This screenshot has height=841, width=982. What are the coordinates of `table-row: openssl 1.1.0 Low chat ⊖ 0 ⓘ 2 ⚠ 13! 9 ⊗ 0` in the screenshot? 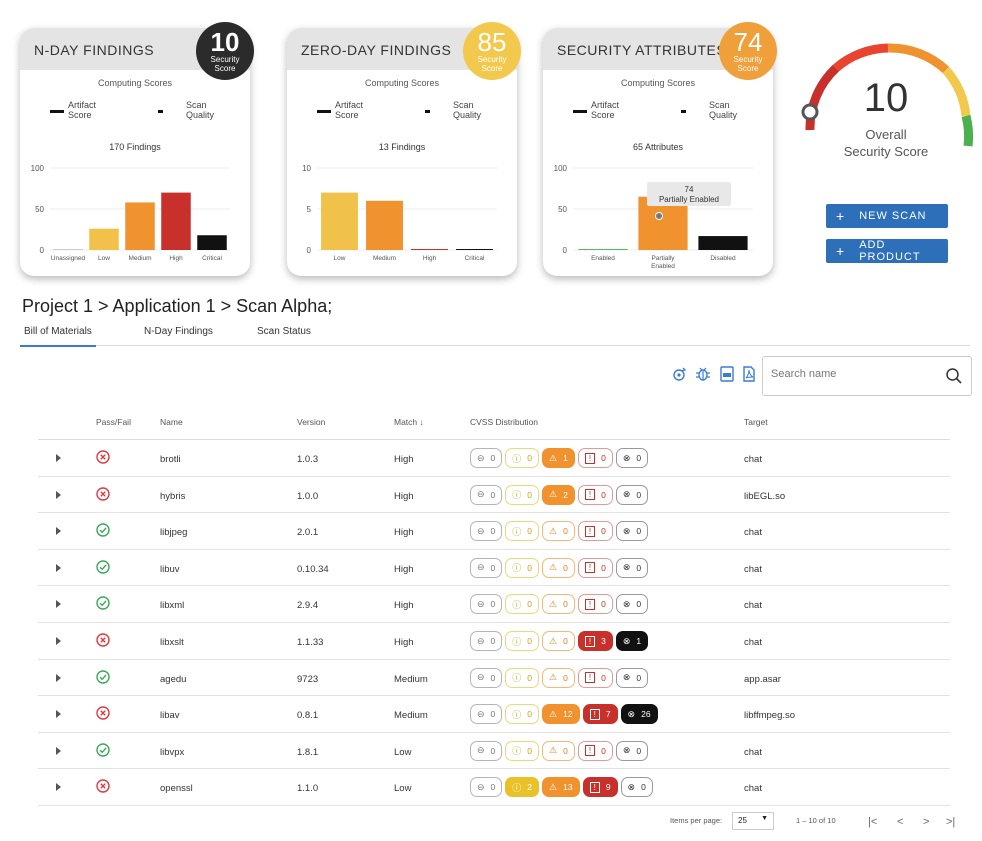 It's located at (494, 787).